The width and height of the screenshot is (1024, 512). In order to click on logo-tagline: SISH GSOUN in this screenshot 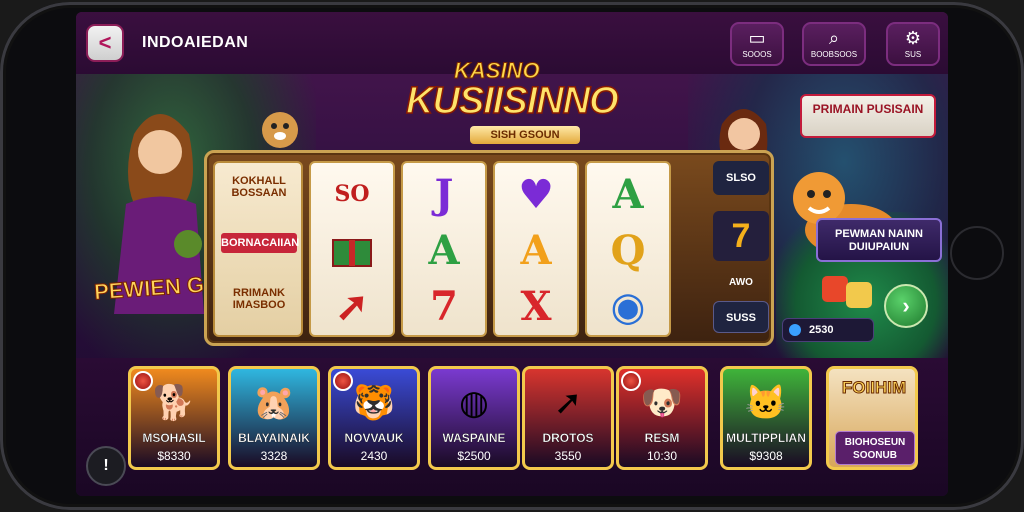, I will do `click(525, 135)`.